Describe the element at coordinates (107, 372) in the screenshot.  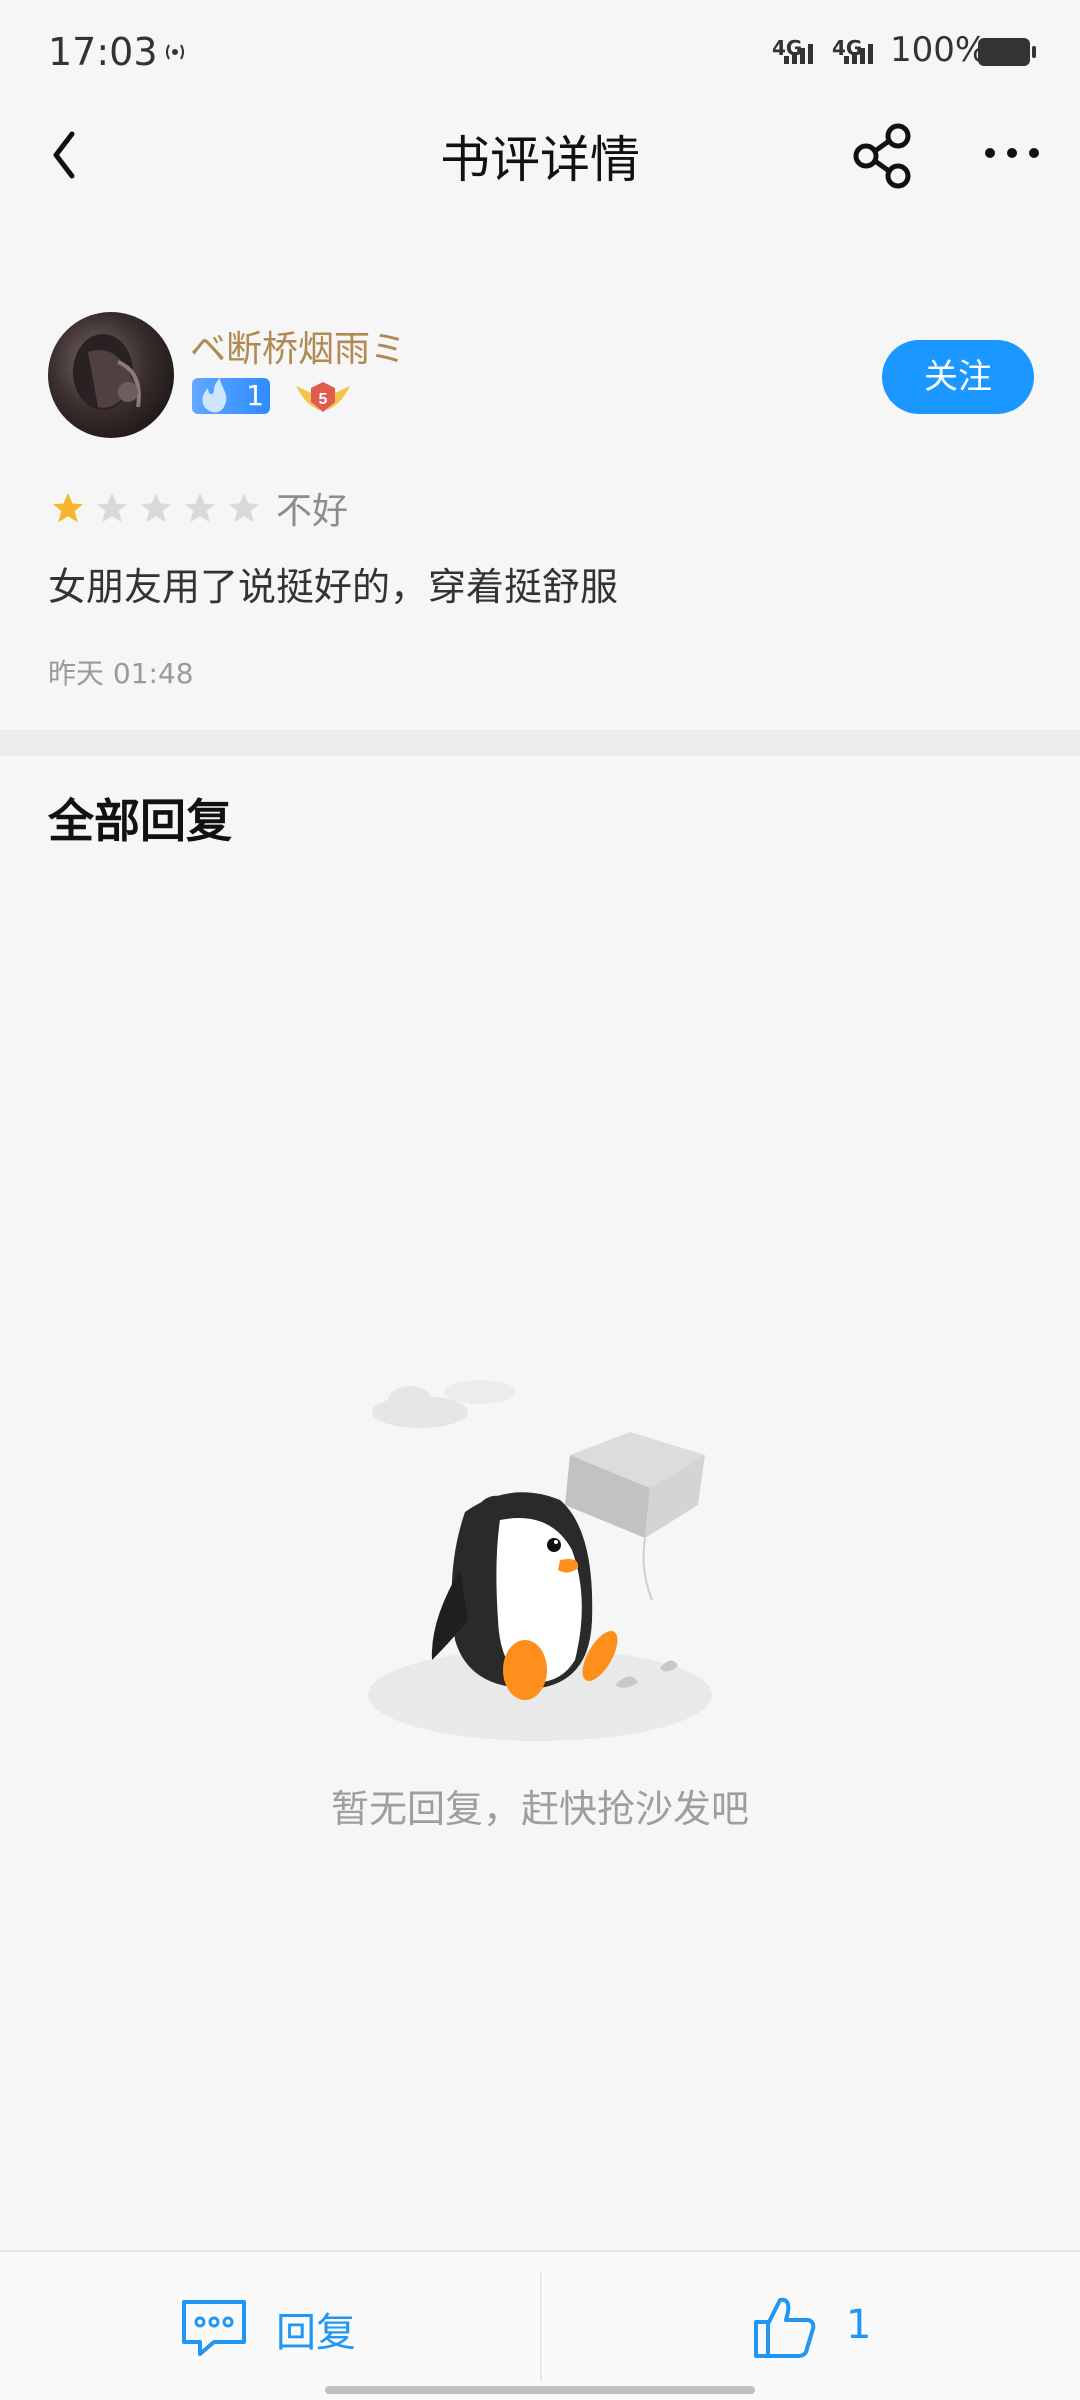
I see `avatar-image` at that location.